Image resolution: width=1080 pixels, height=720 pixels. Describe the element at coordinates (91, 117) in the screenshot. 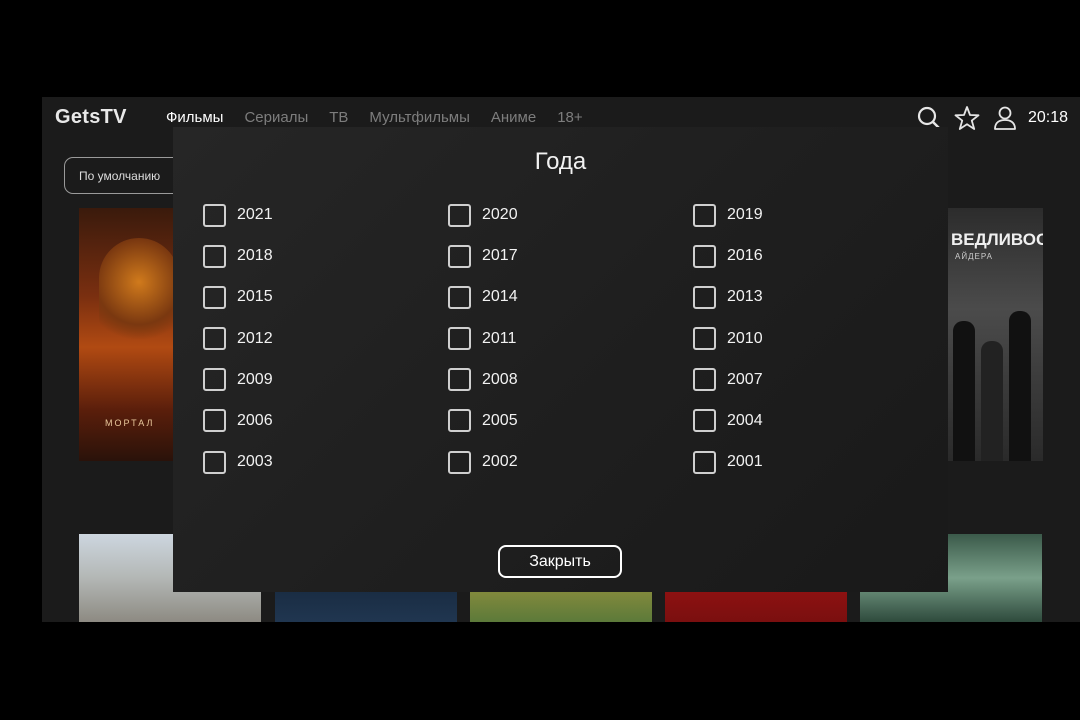

I see `app-logo: GetsTV` at that location.